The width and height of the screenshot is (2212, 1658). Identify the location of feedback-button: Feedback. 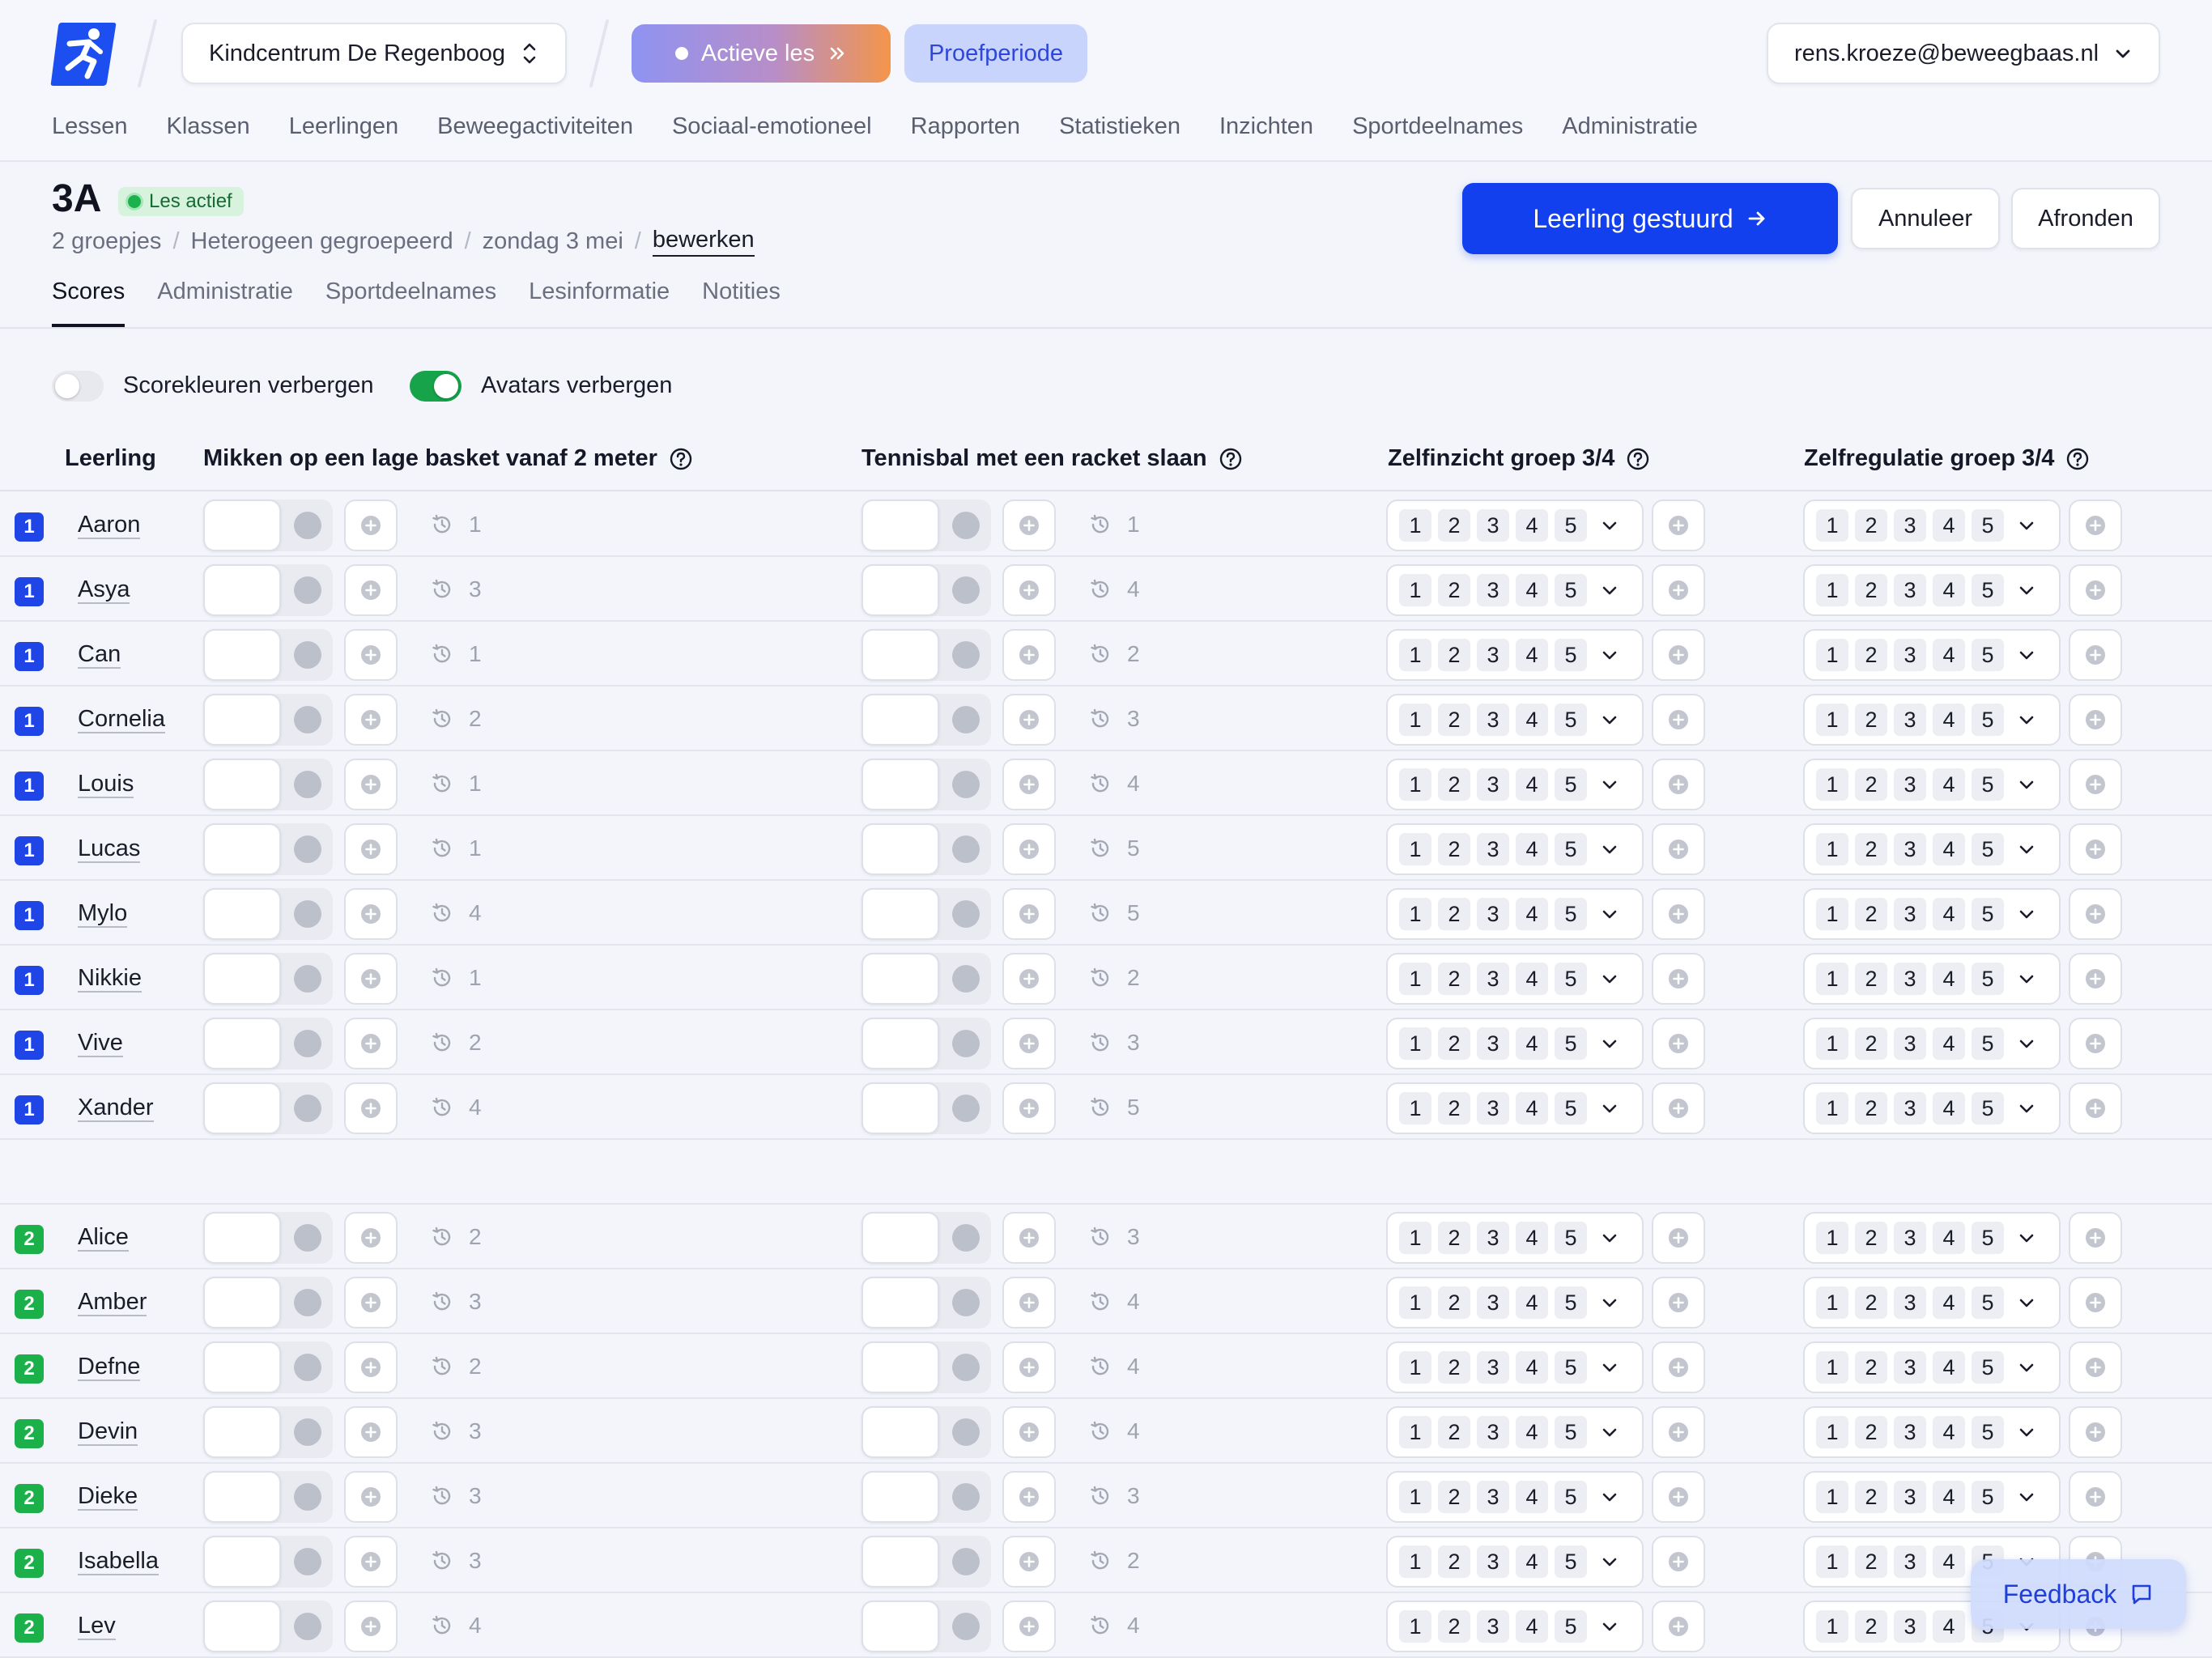
(2079, 1594).